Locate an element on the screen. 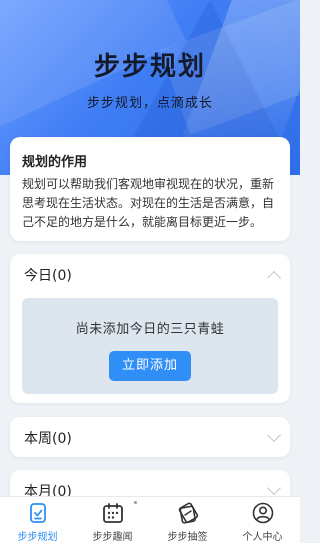 This screenshot has width=320, height=543. tab-lottery: 步步抽签 is located at coordinates (187, 520).